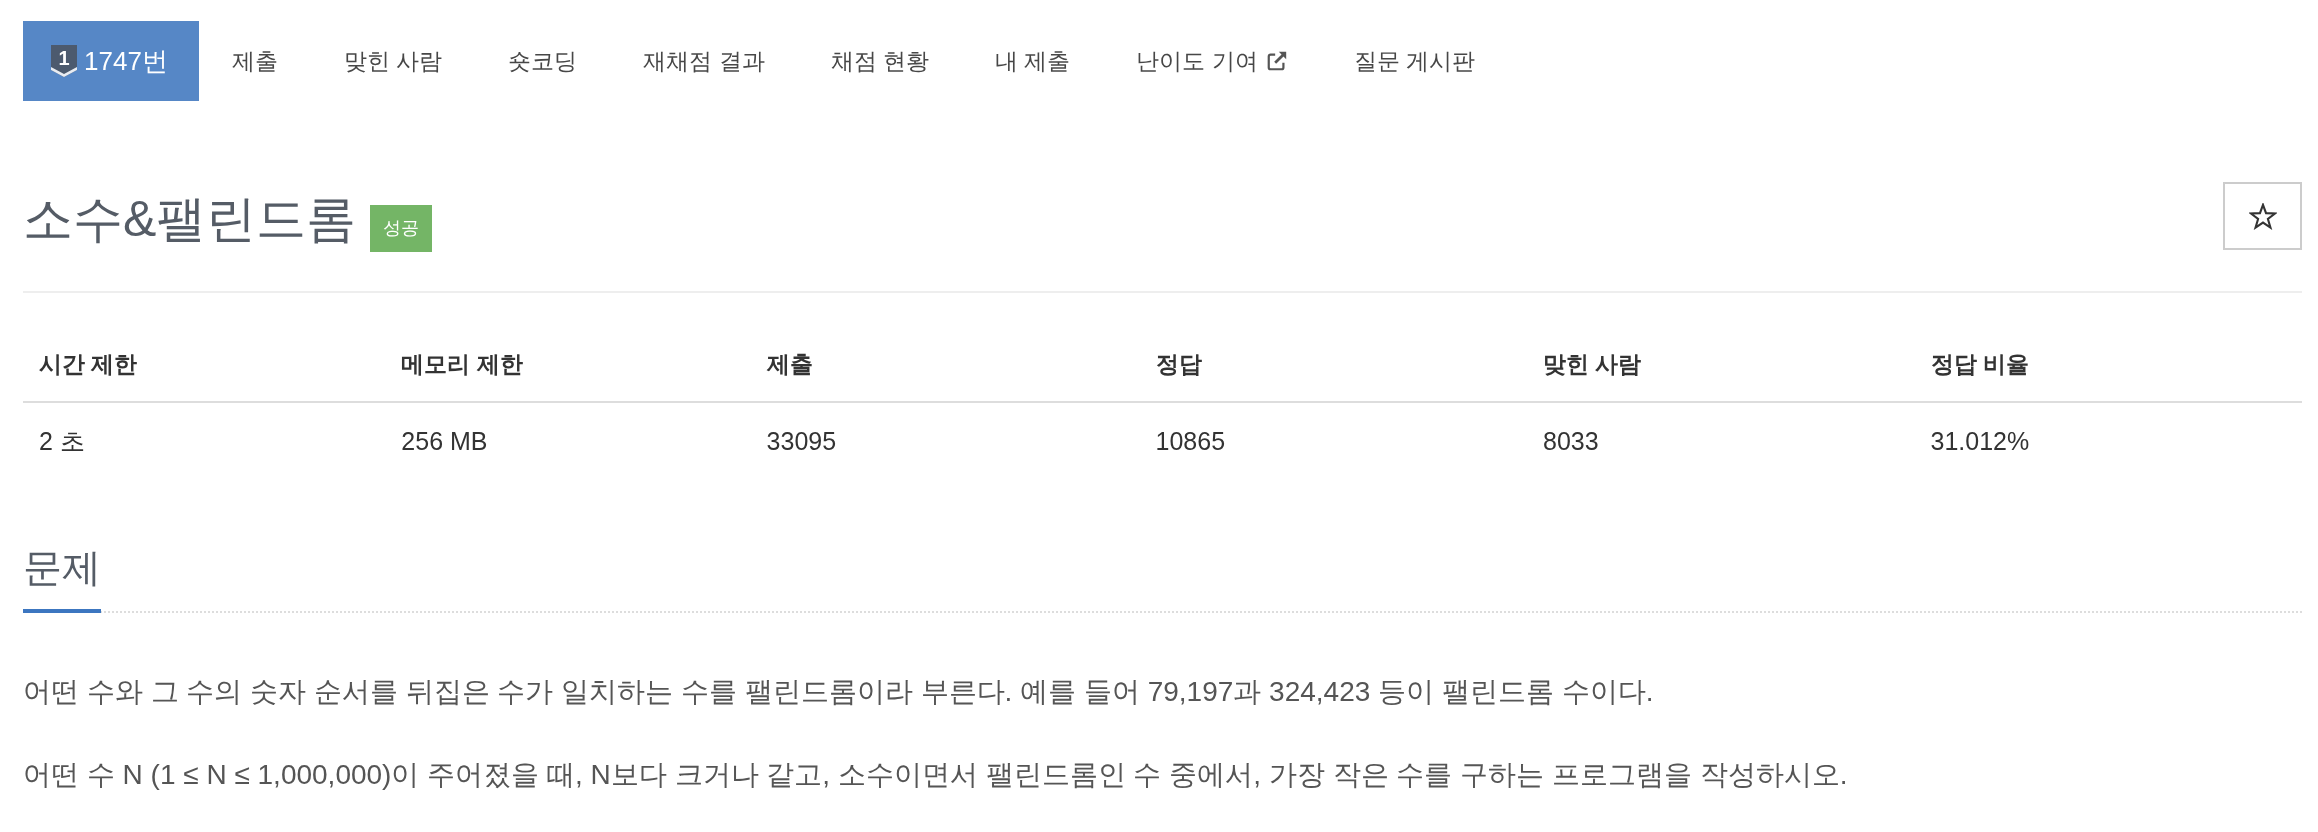 This screenshot has width=2318, height=832. Describe the element at coordinates (64, 61) in the screenshot. I see `number-badge: 1` at that location.